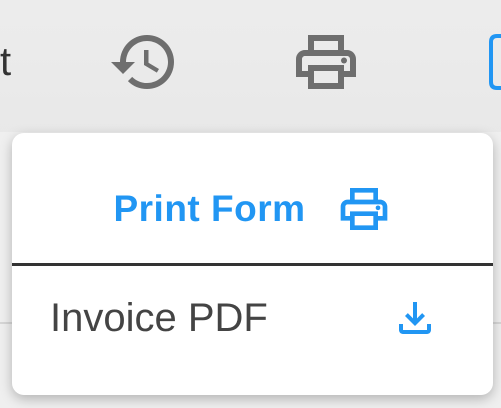 The width and height of the screenshot is (501, 408). I want to click on toolbar-text: t, so click(6, 62).